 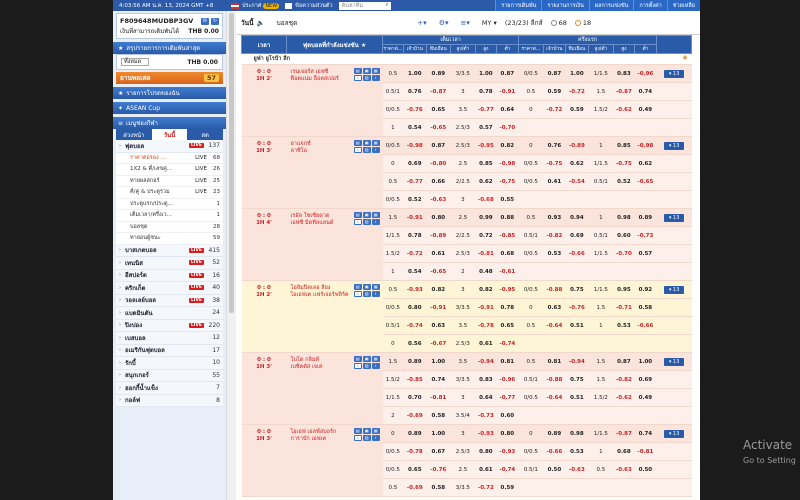 I want to click on match-teams: โอลิมปิคเลอ ลียง ไอเอฟเค แฟร์เจอร์ฟลิร์ค, so click(x=318, y=316).